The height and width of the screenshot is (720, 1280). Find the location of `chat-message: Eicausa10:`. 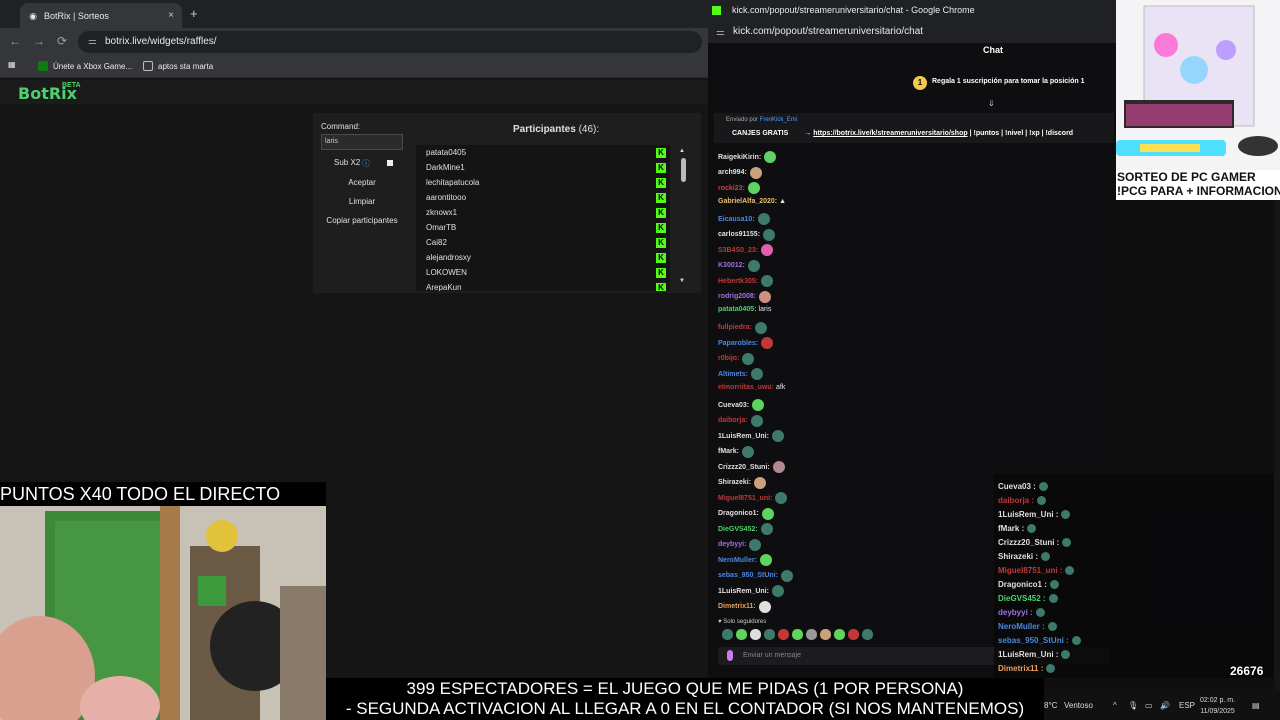

chat-message: Eicausa10: is located at coordinates (744, 219).